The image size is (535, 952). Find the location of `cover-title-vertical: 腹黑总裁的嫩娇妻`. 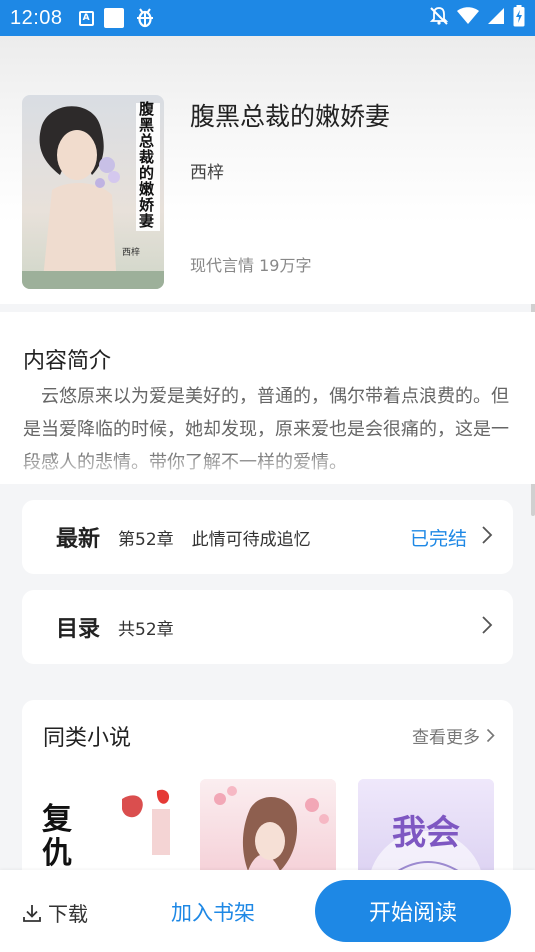

cover-title-vertical: 腹黑总裁的嫩娇妻 is located at coordinates (147, 165).